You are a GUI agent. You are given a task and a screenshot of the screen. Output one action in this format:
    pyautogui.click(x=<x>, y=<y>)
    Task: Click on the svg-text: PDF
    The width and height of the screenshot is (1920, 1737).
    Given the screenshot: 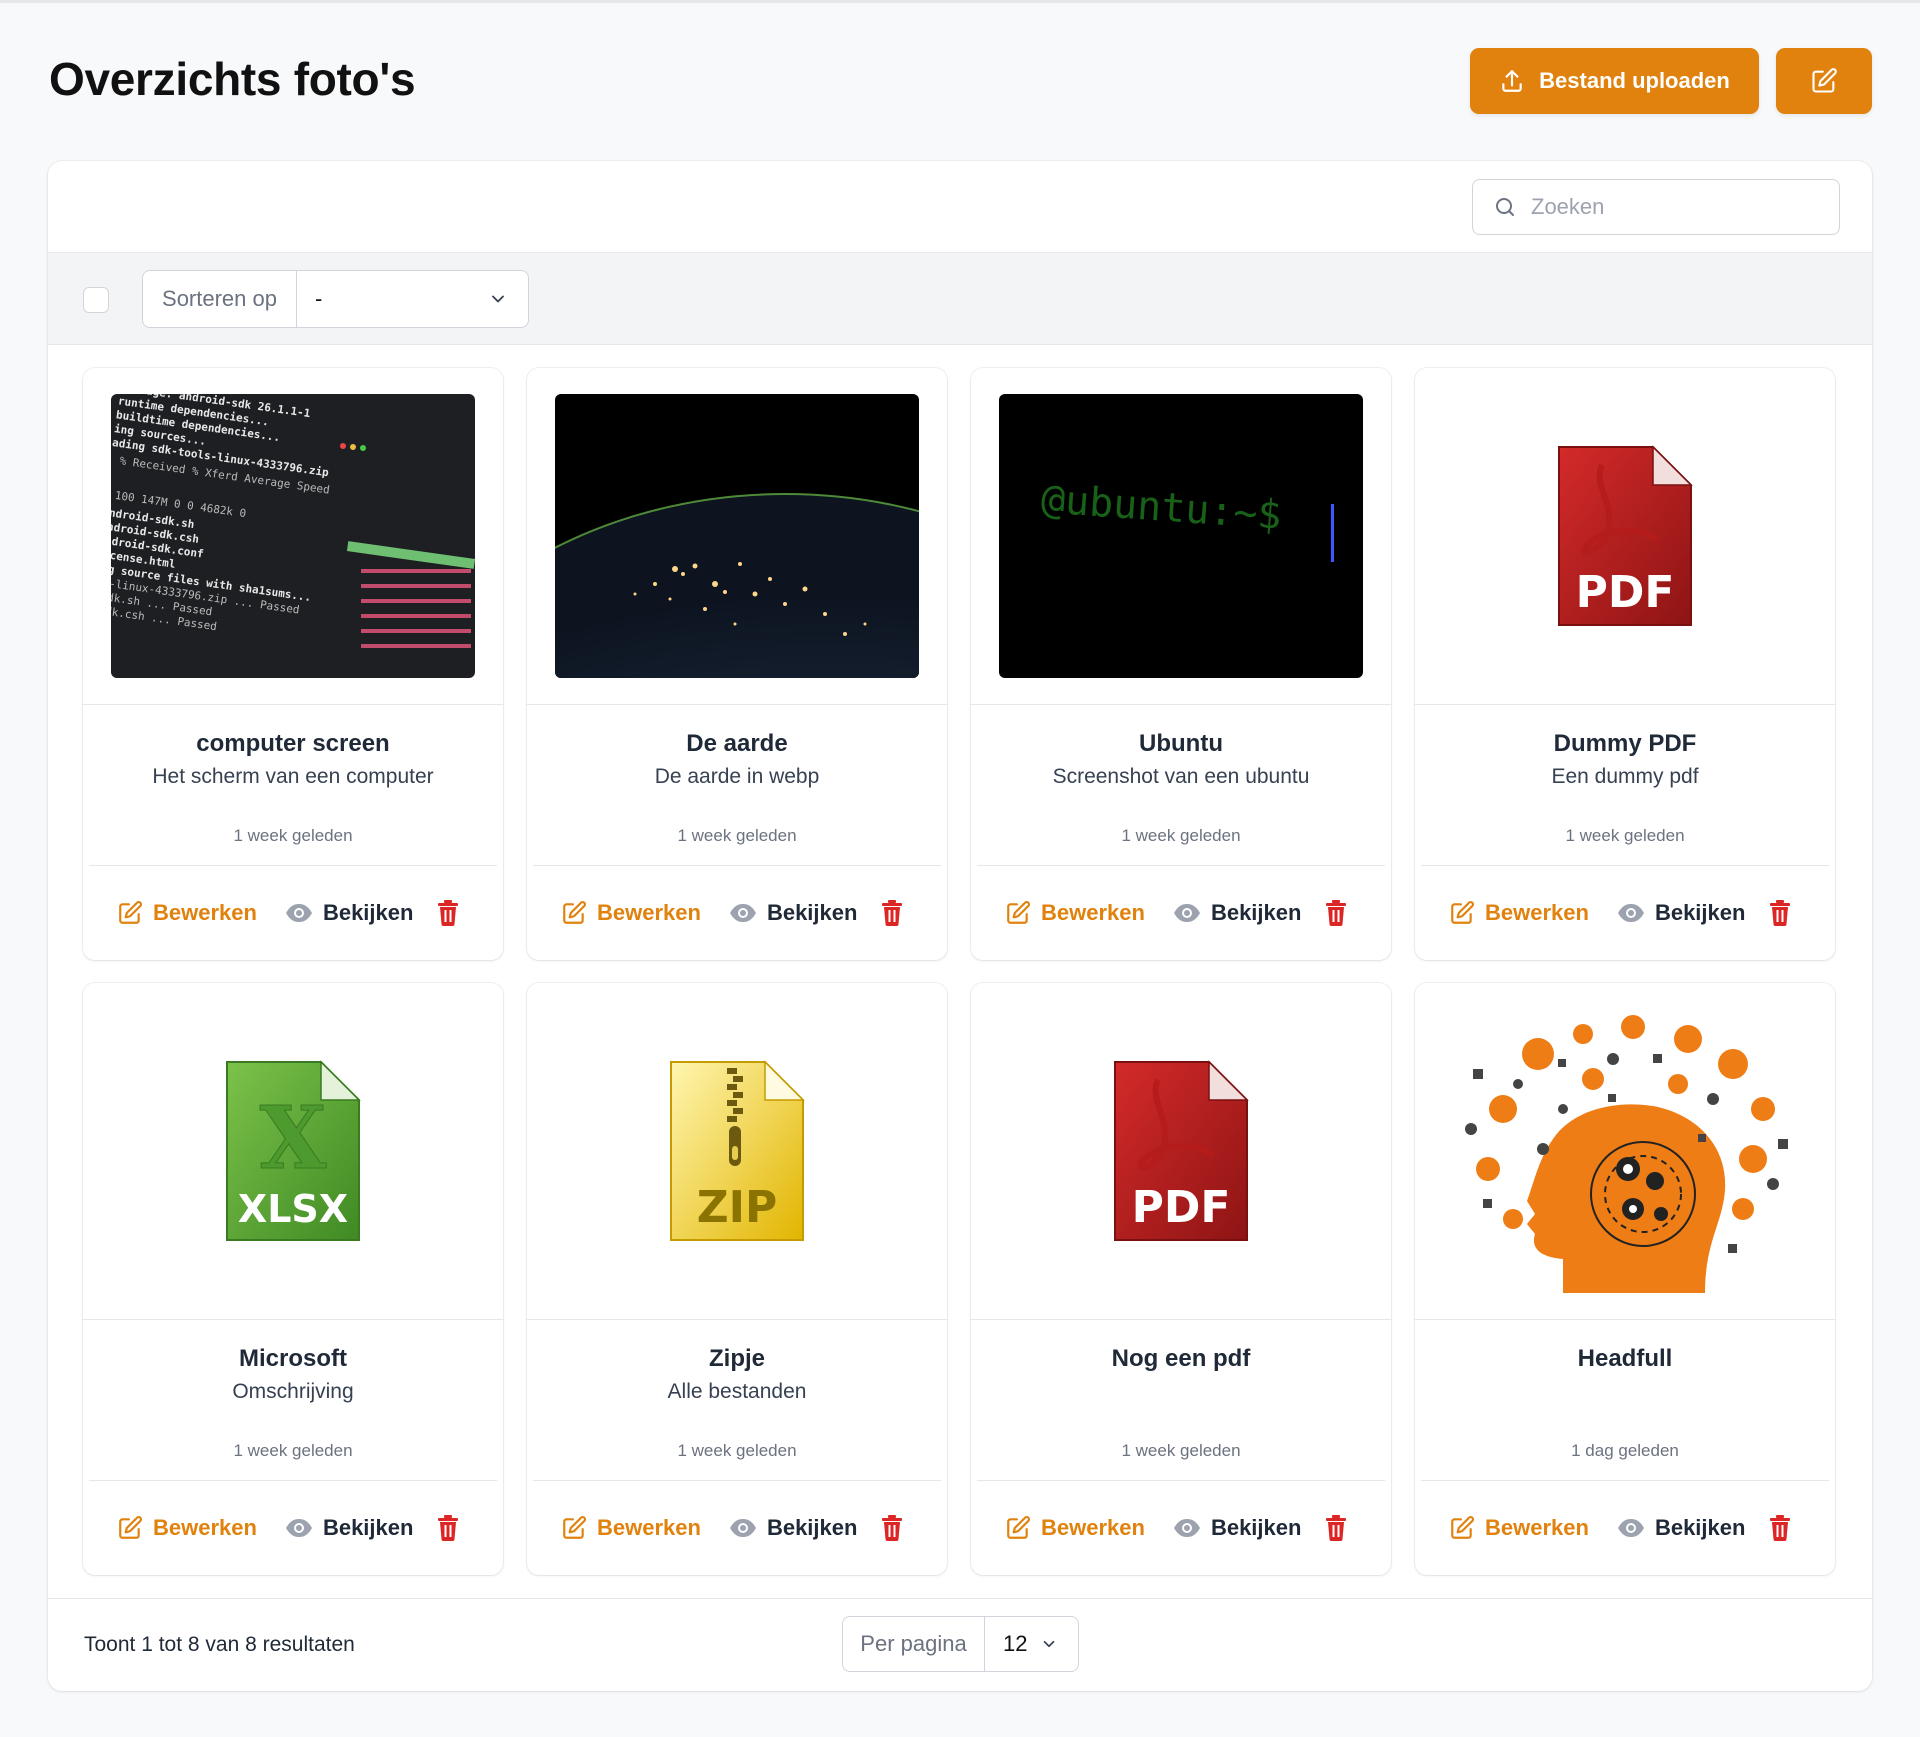 What is the action you would take?
    pyautogui.click(x=1181, y=1207)
    